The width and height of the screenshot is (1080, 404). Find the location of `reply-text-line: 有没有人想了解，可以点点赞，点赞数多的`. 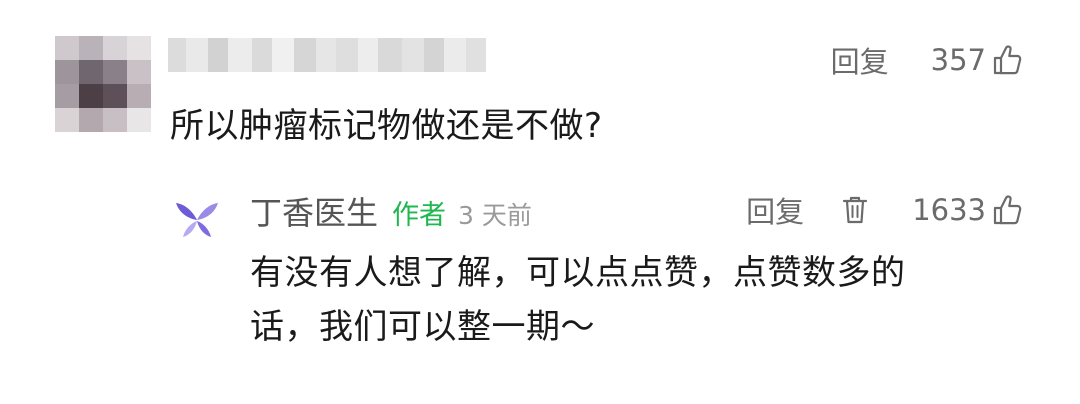

reply-text-line: 有没有人想了解，可以点点赞，点赞数多的 is located at coordinates (578, 273).